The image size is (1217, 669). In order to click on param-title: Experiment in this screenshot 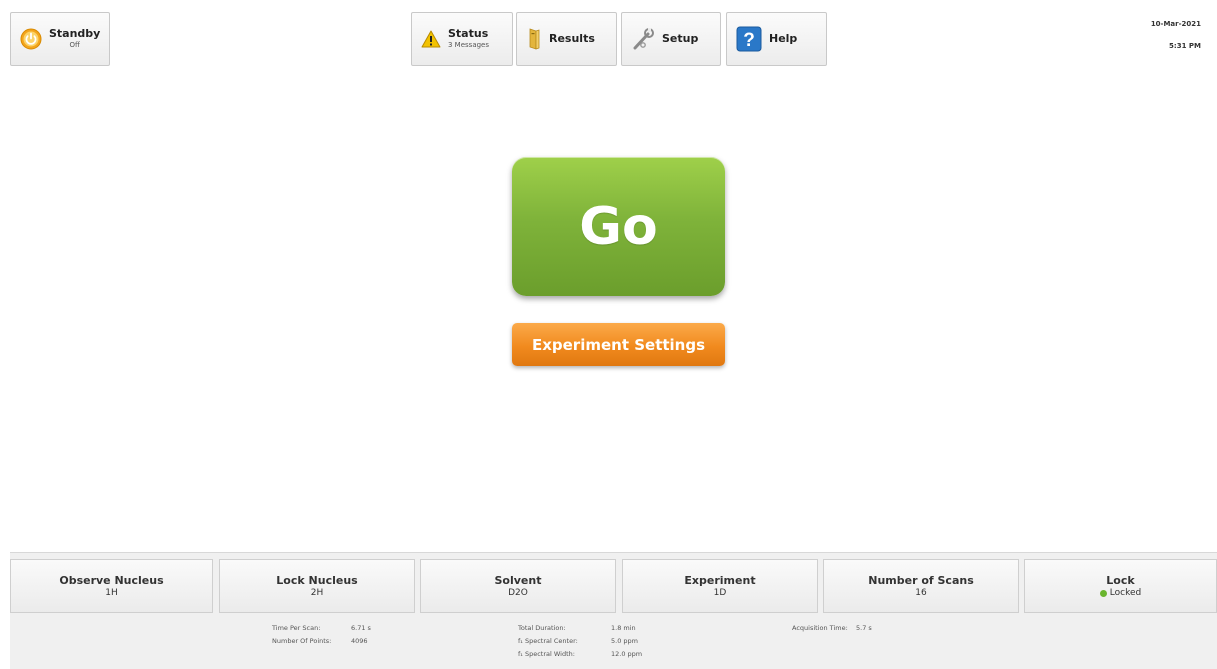, I will do `click(720, 580)`.